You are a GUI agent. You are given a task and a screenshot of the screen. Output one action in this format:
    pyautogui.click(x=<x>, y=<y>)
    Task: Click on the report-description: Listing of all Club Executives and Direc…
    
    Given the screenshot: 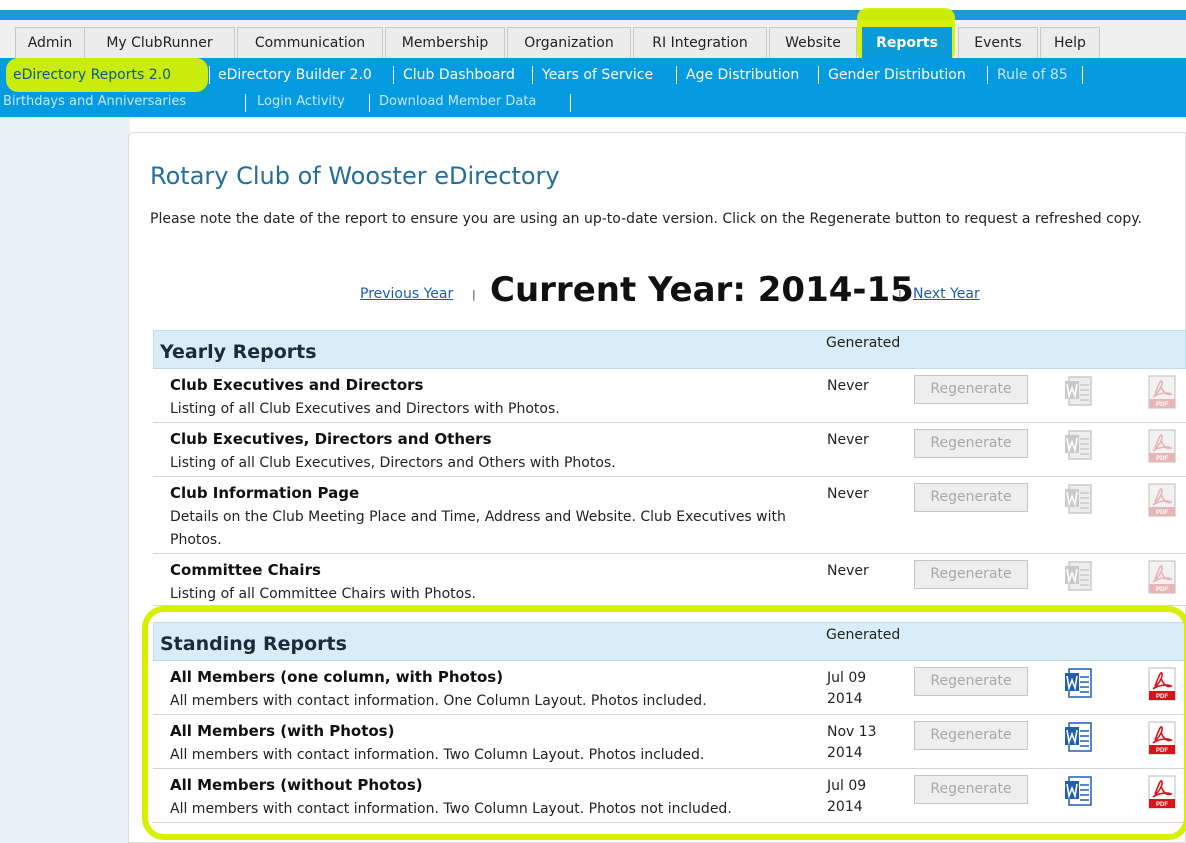 What is the action you would take?
    pyautogui.click(x=365, y=409)
    